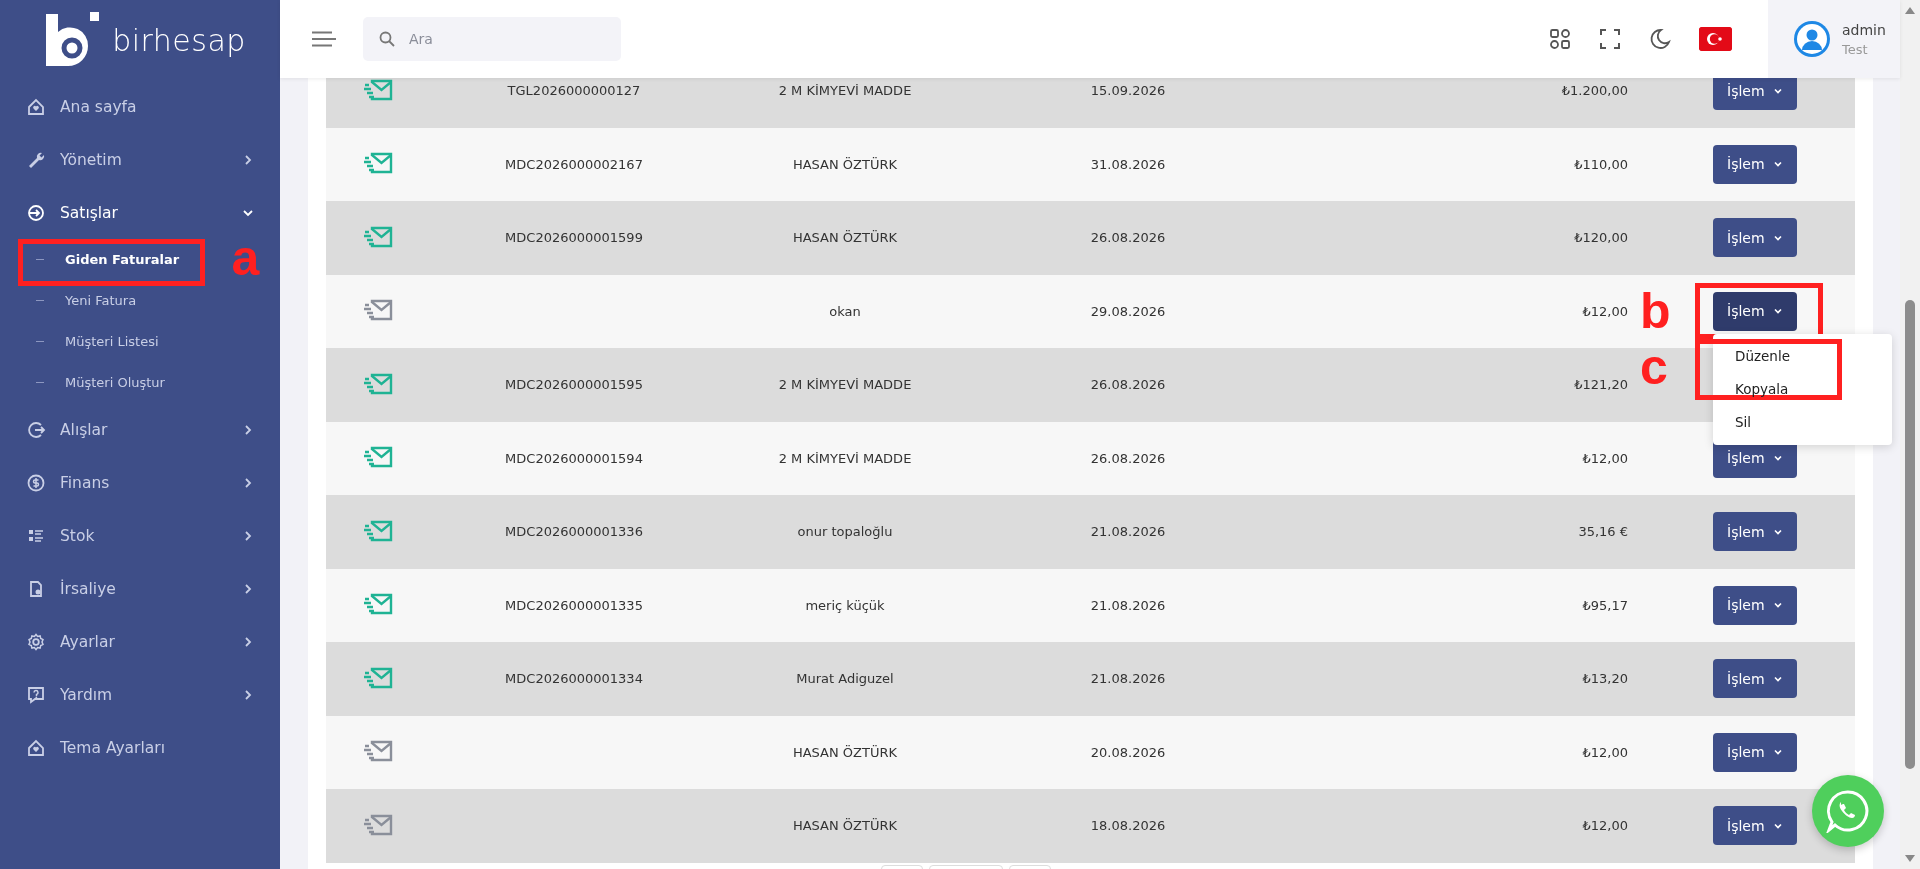 The image size is (1920, 869). Describe the element at coordinates (153, 482) in the screenshot. I see `sidebar-item: Finans` at that location.